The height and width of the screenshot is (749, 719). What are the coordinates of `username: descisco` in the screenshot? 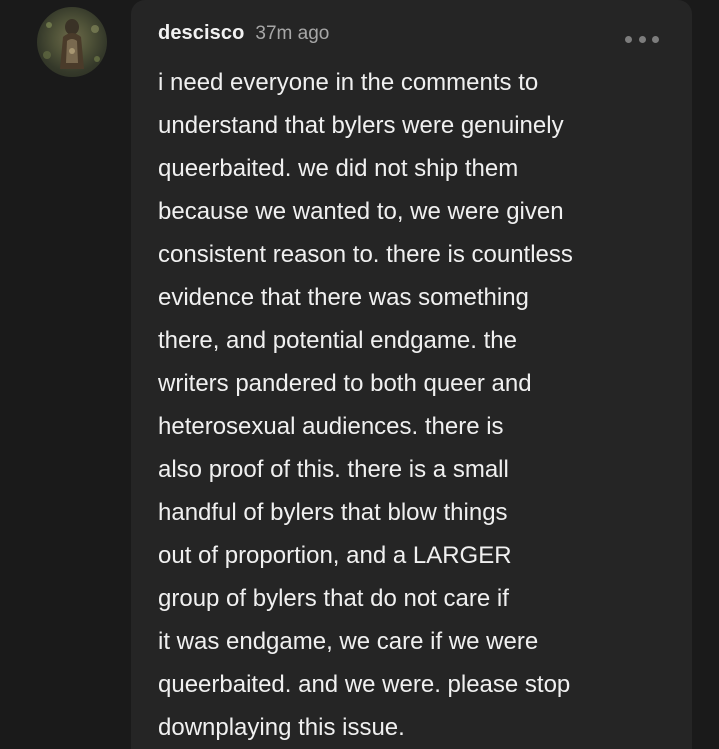 It's located at (201, 33).